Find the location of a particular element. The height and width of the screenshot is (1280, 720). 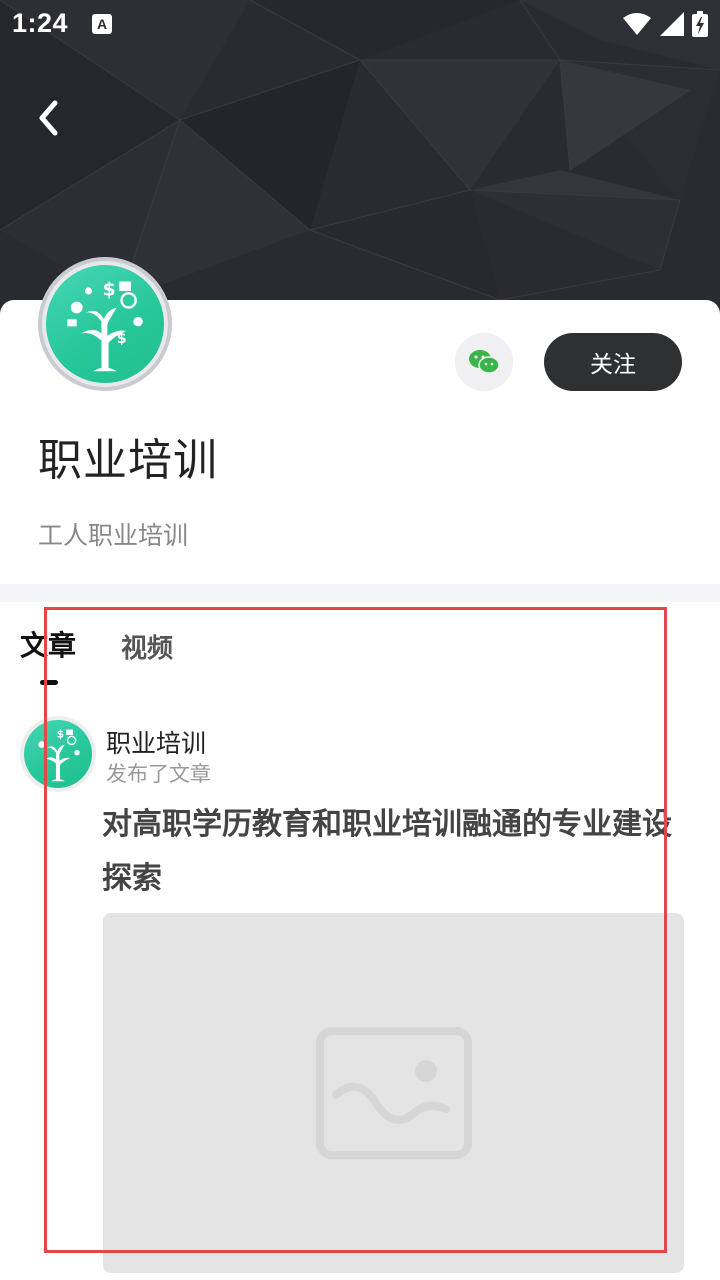

active-tab-indicator is located at coordinates (49, 682).